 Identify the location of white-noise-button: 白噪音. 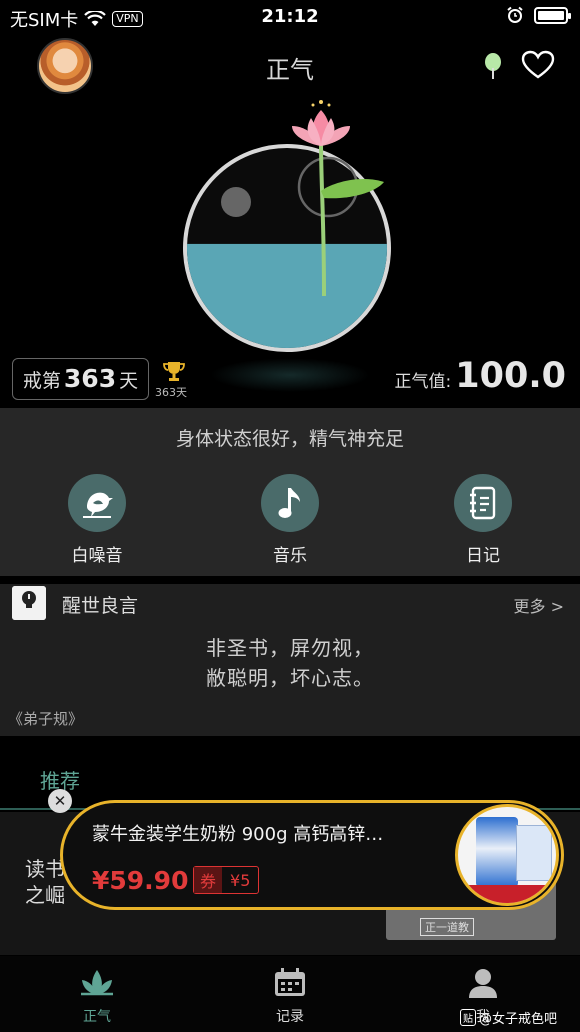
(97, 520).